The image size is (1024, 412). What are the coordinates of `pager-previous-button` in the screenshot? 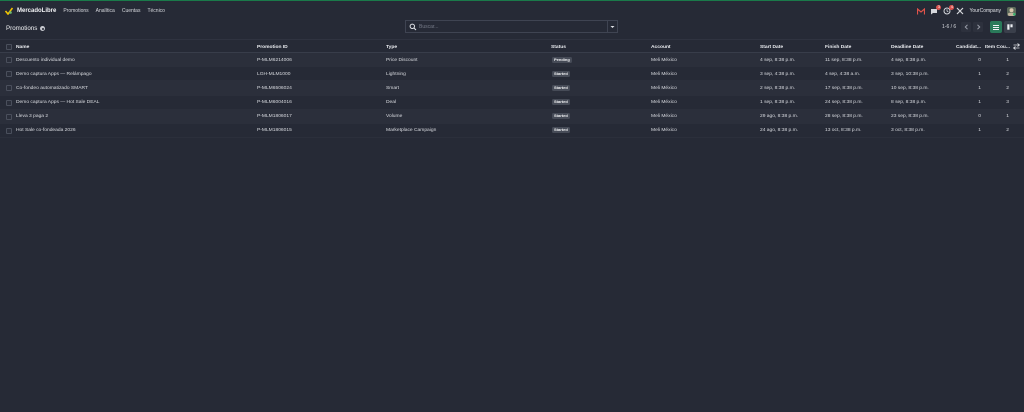 It's located at (966, 27).